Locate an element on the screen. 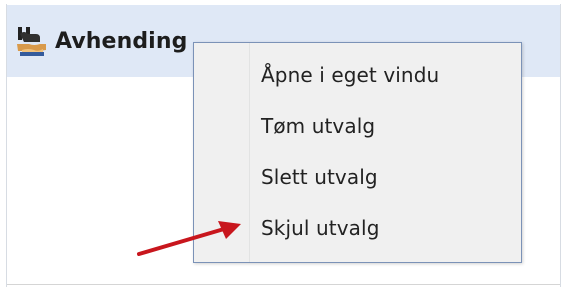  menu-item-open-in-window: Åpne i eget vindu is located at coordinates (357, 75).